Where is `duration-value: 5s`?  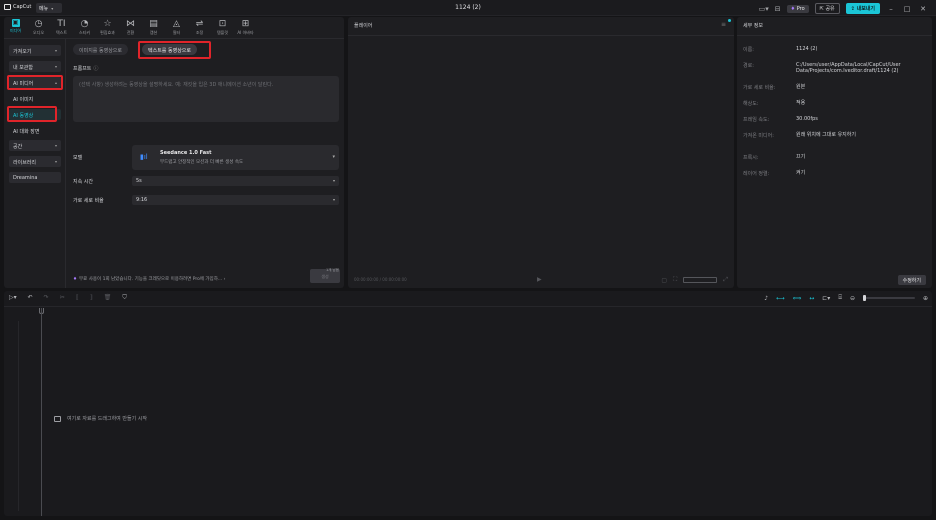
duration-value: 5s is located at coordinates (139, 181).